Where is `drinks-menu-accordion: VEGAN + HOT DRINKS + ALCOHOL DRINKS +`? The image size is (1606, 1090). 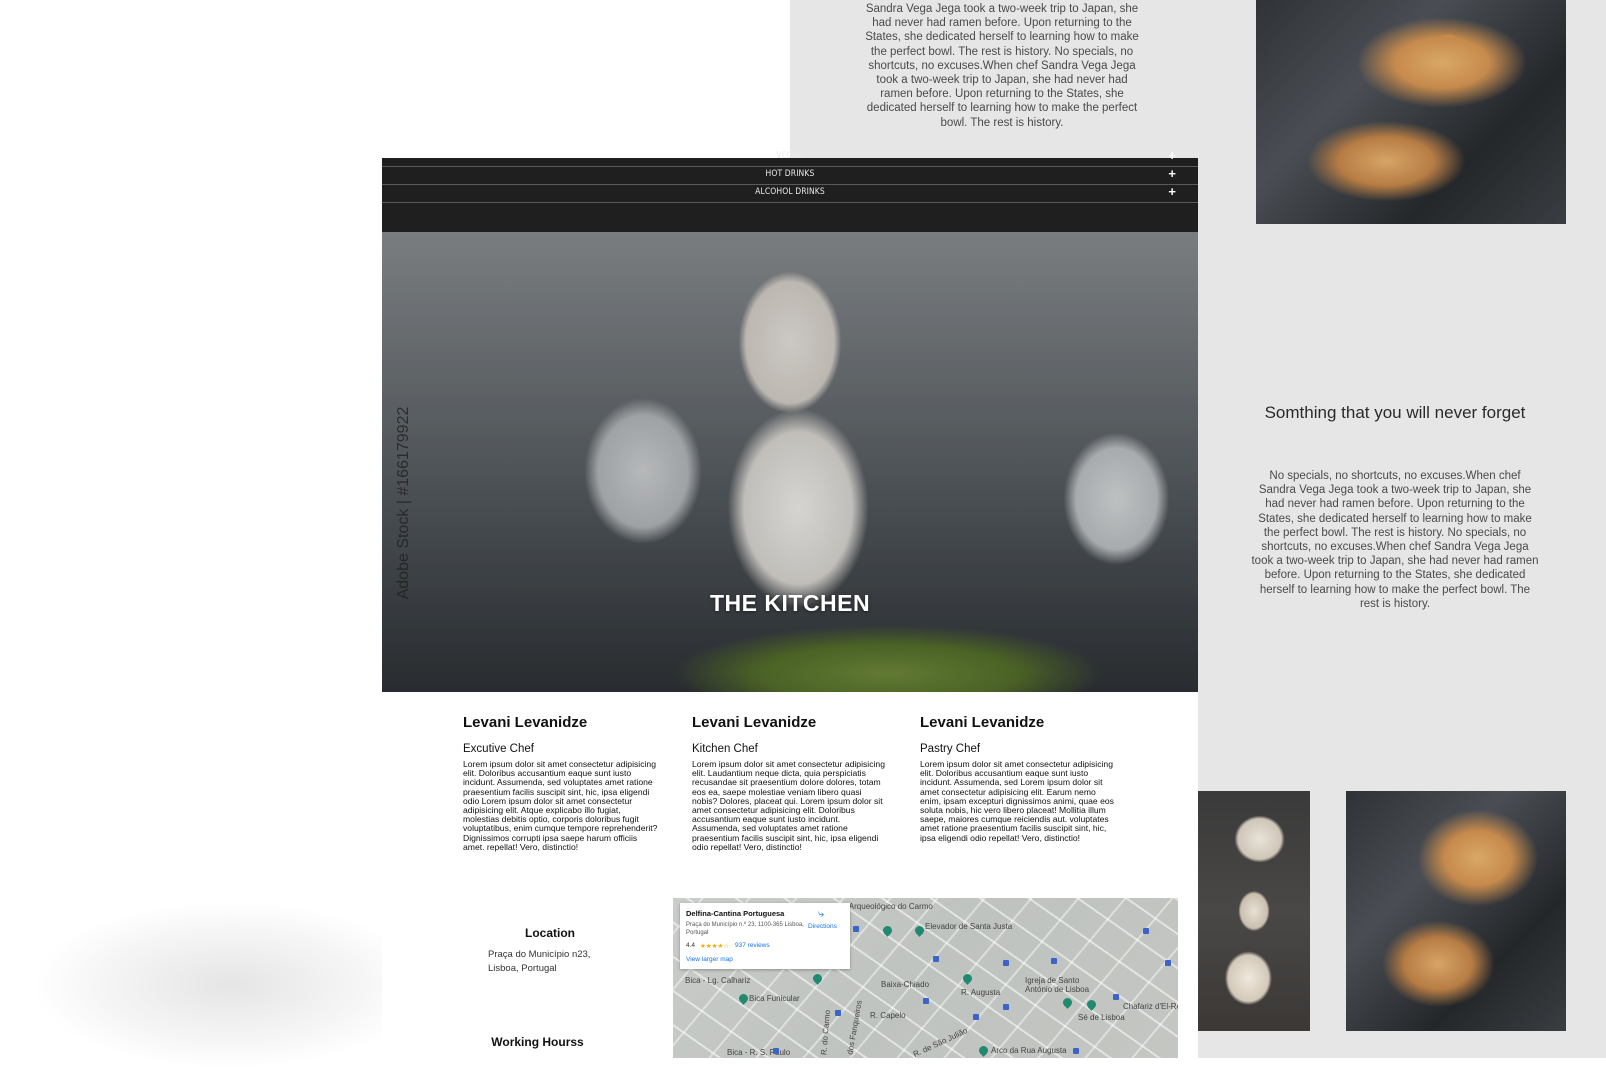
drinks-menu-accordion: VEGAN + HOT DRINKS + ALCOHOL DRINKS + is located at coordinates (790, 190).